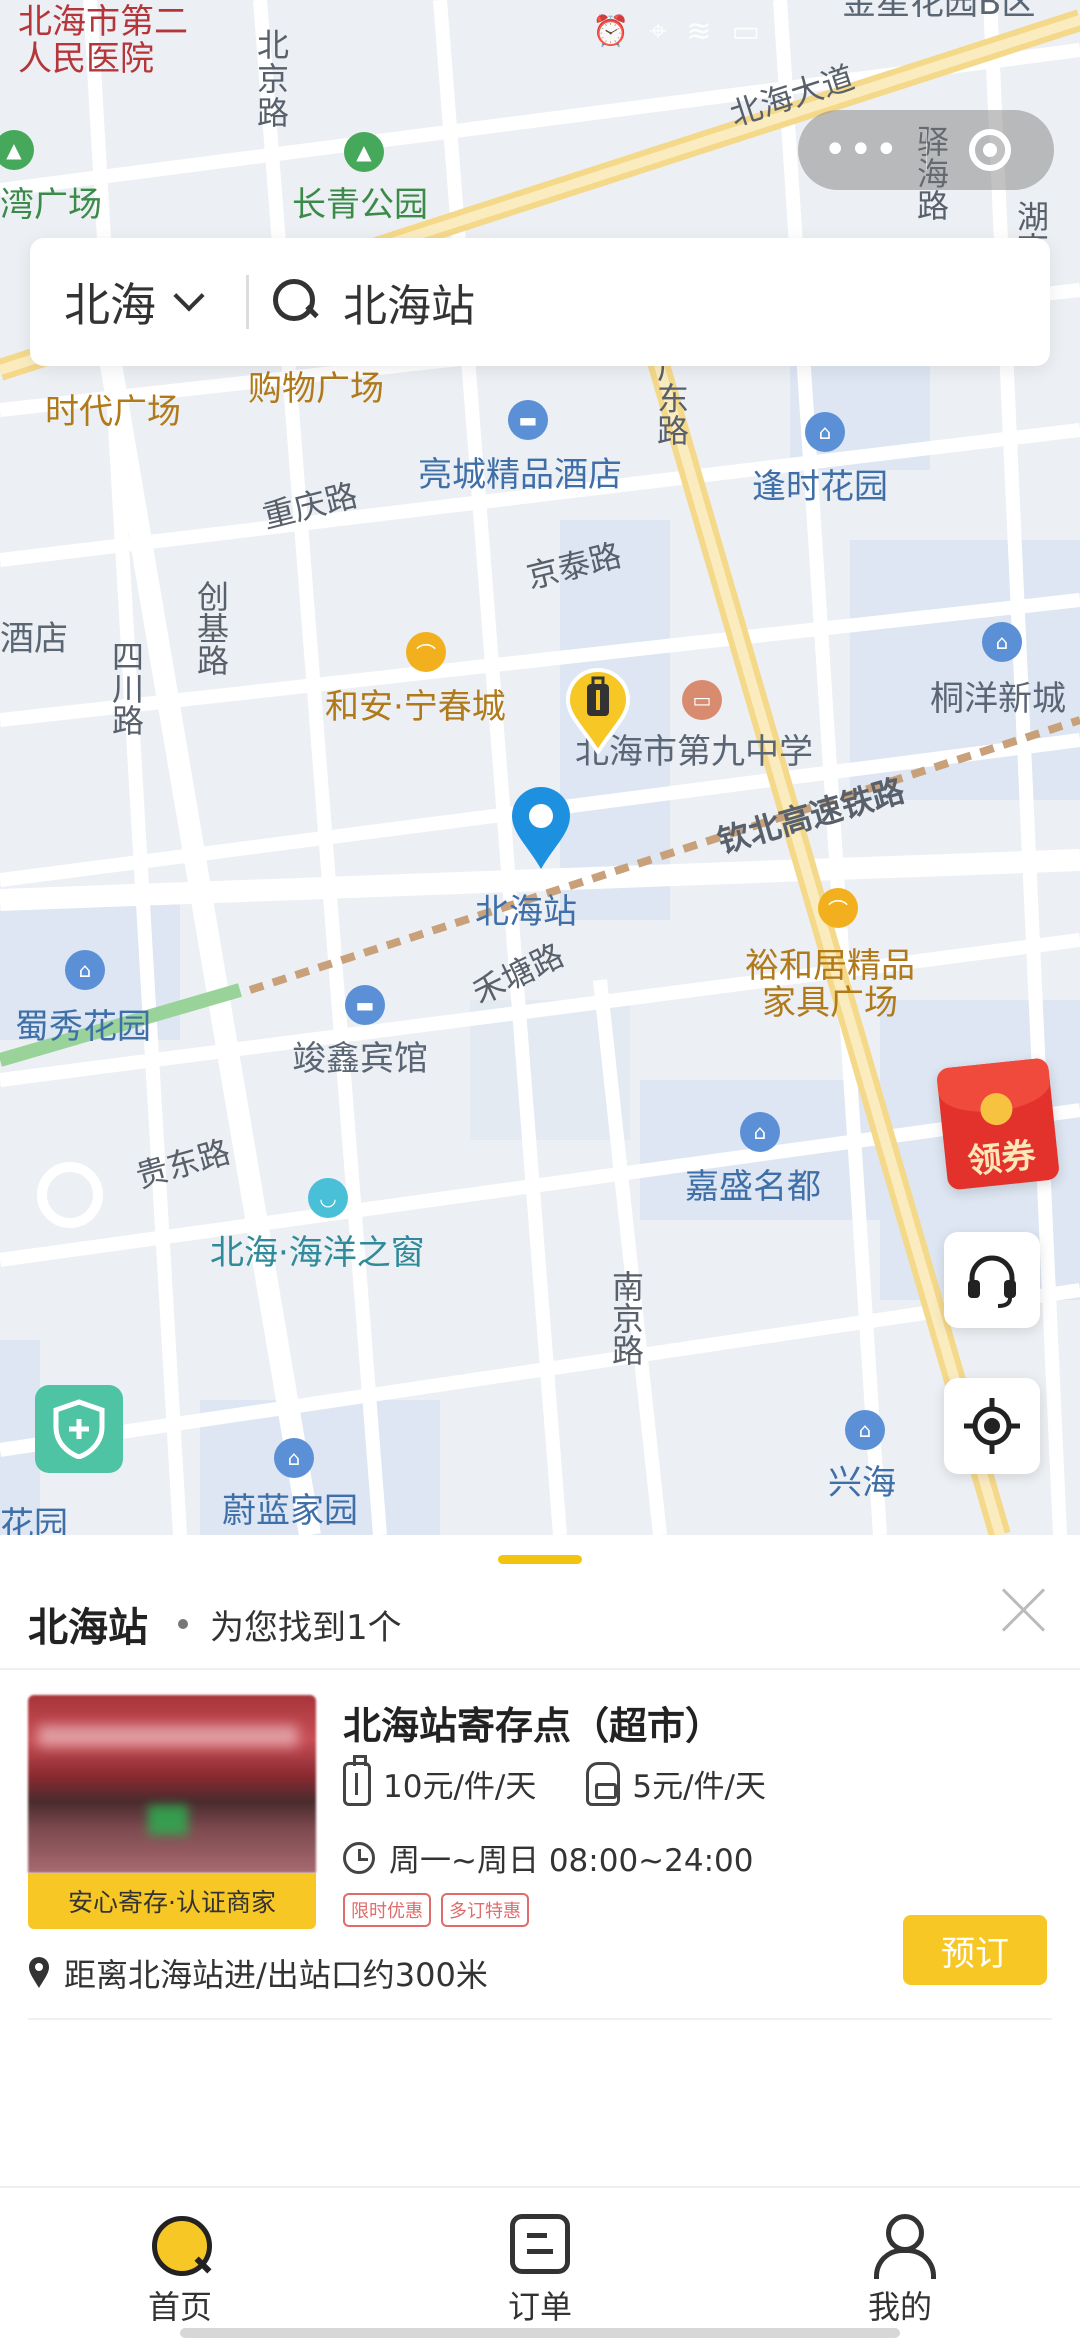 This screenshot has width=1080, height=2340. Describe the element at coordinates (306, 1627) in the screenshot. I see `result-count: 为您找到1个` at that location.